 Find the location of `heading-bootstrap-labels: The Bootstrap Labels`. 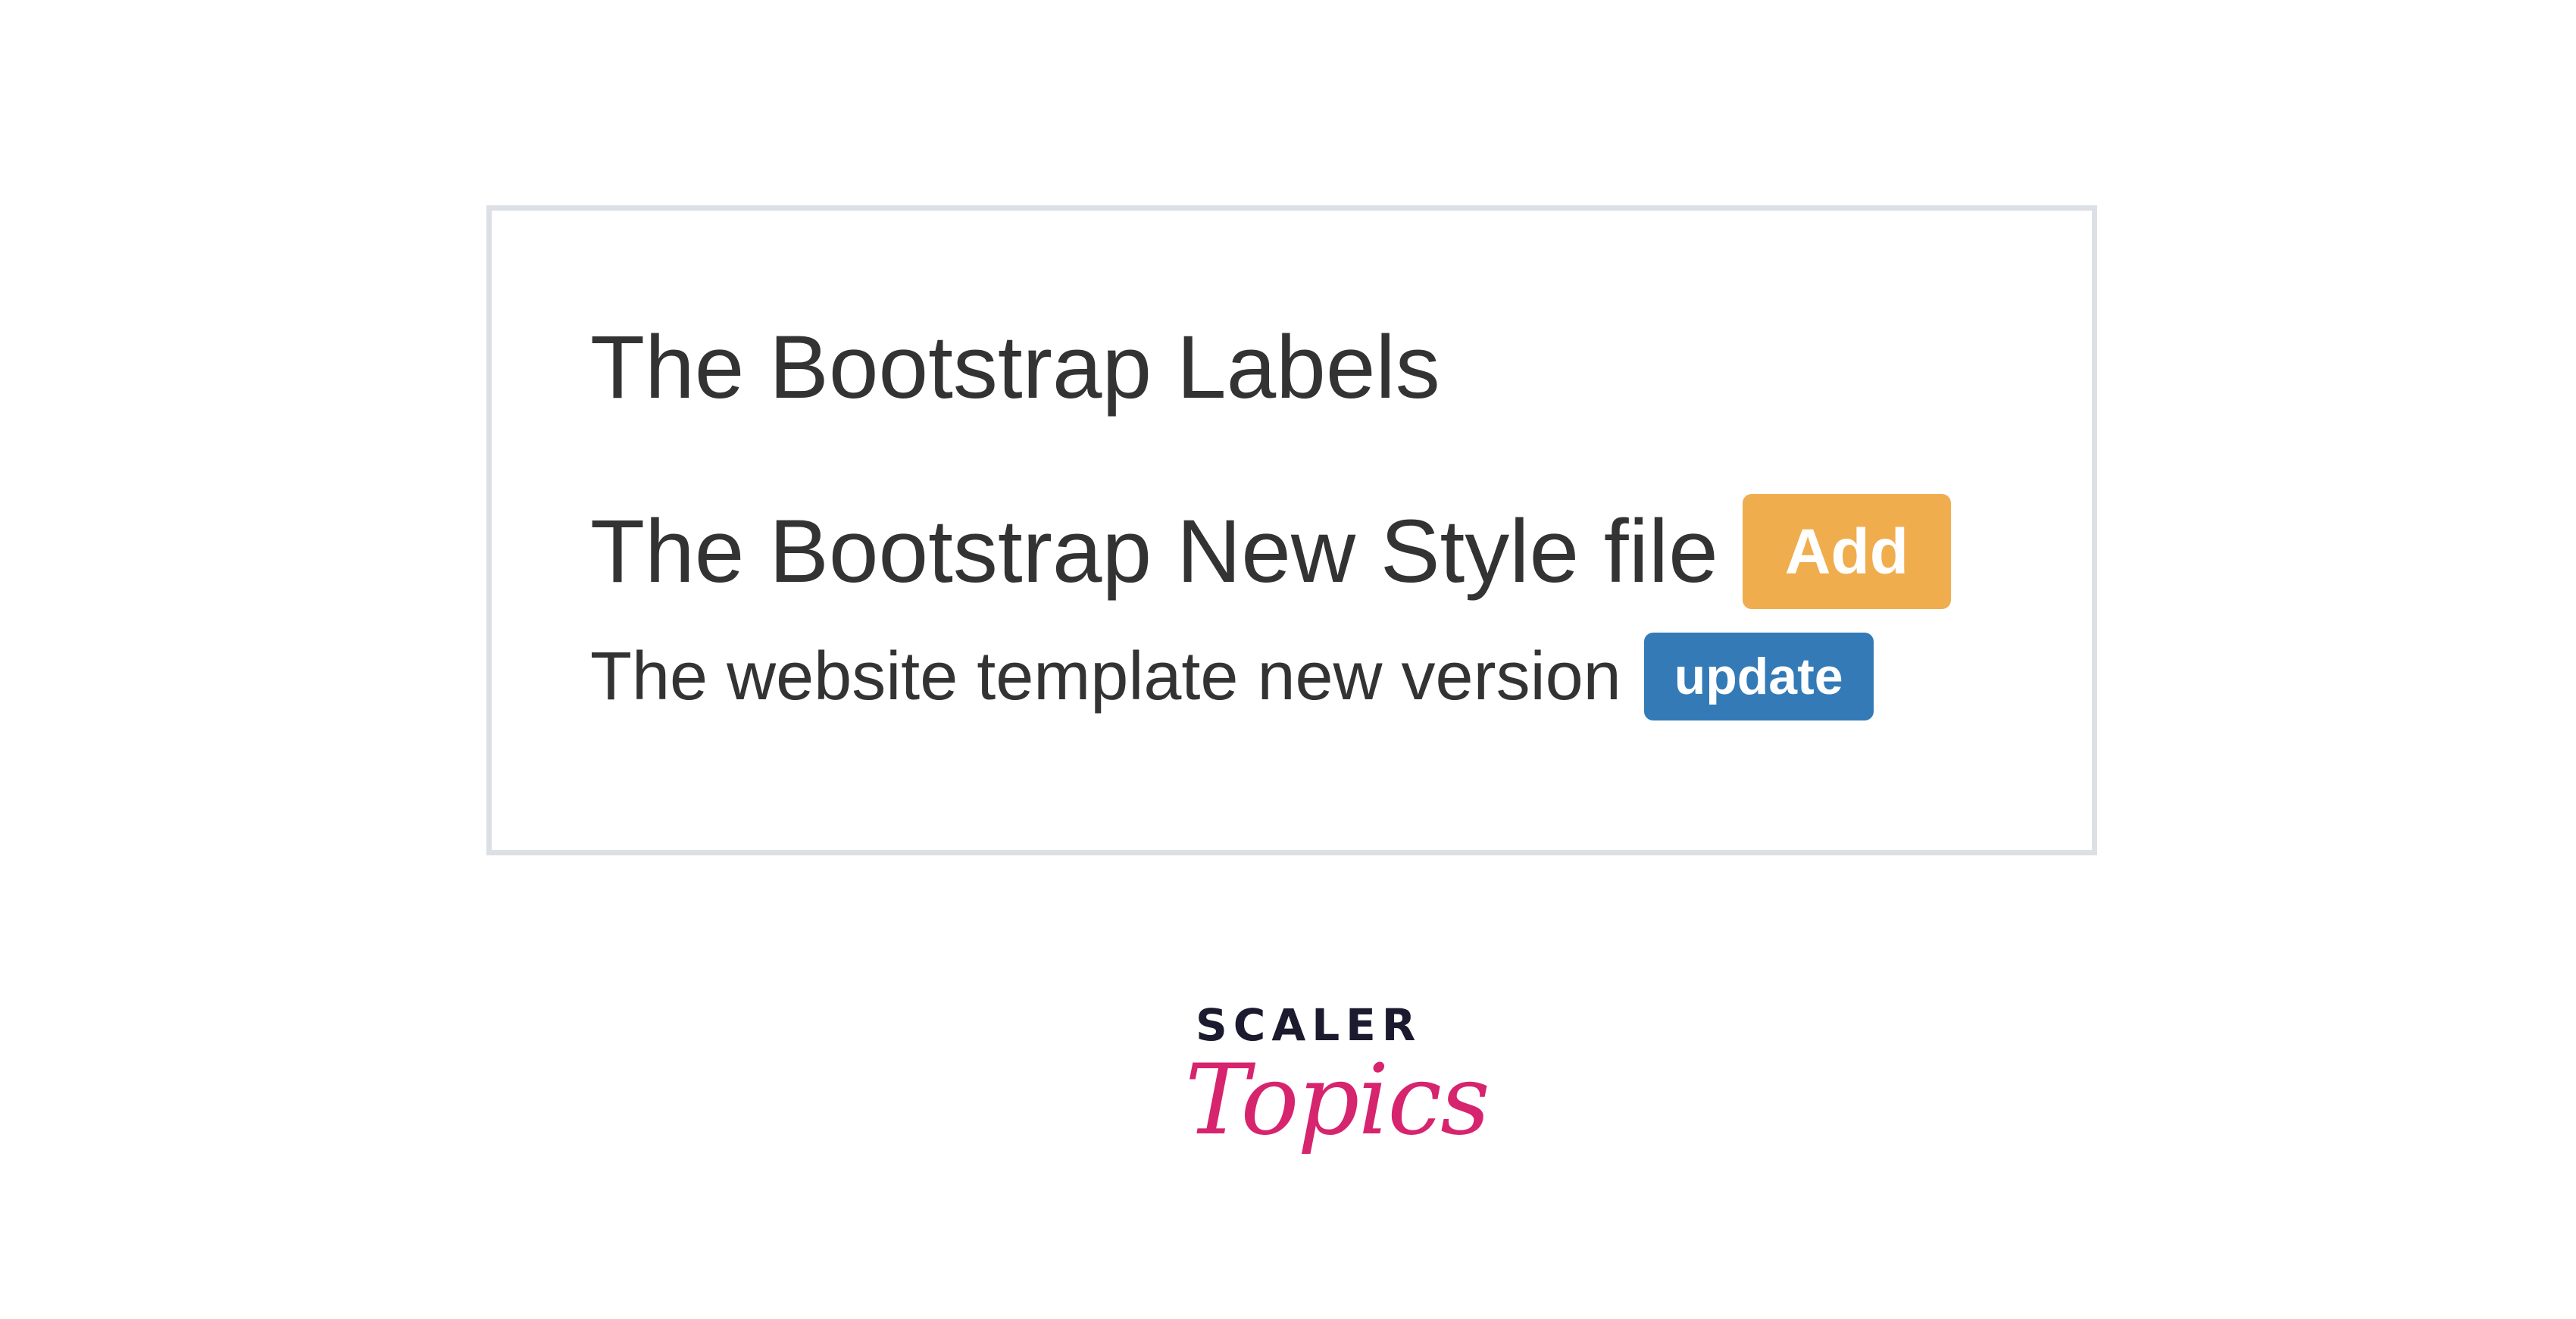

heading-bootstrap-labels: The Bootstrap Labels is located at coordinates (1015, 367).